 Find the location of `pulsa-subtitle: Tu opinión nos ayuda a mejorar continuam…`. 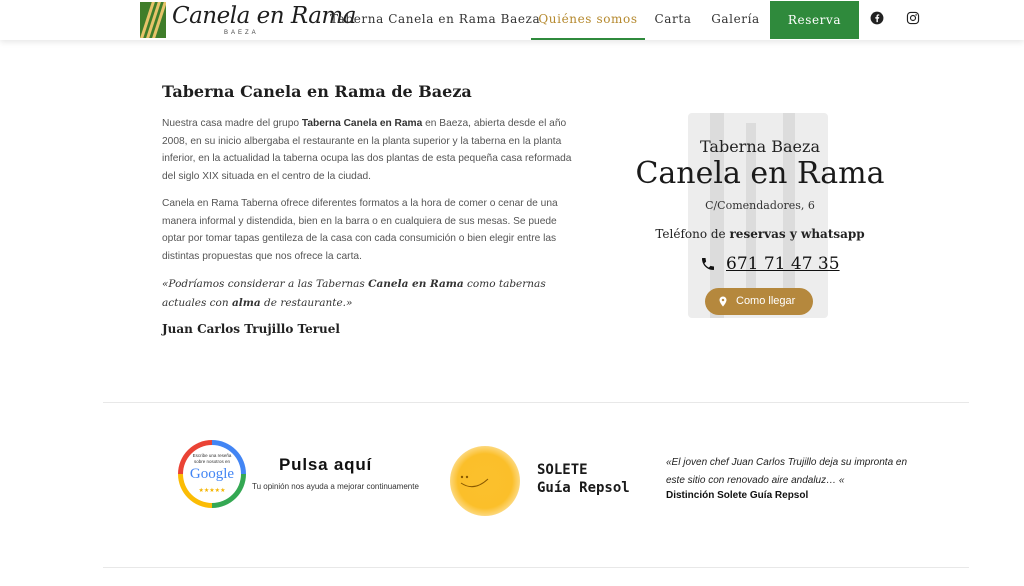

pulsa-subtitle: Tu opinión nos ayuda a mejorar continuam… is located at coordinates (335, 486).